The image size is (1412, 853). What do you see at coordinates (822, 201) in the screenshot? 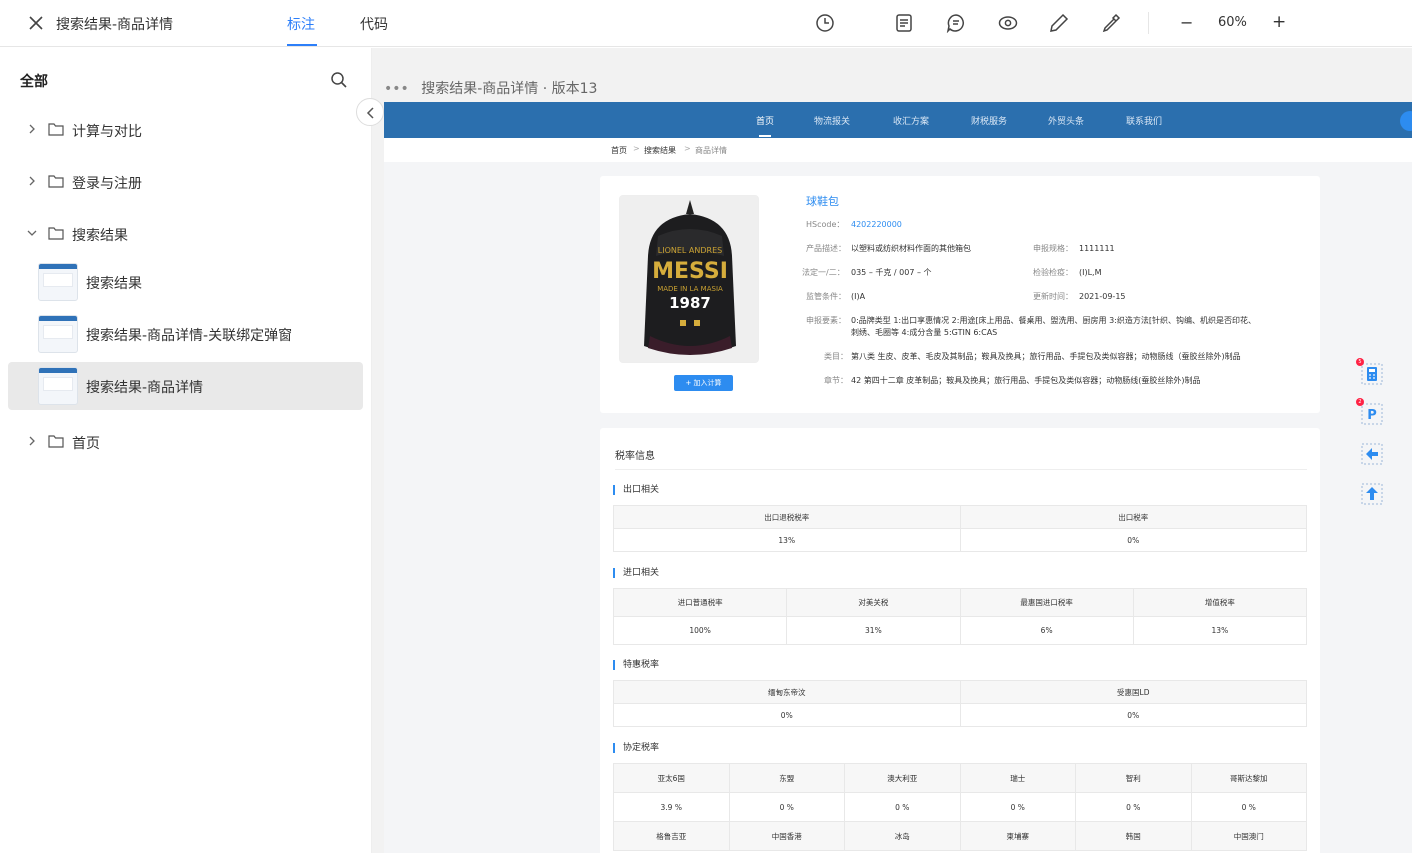
I see `product-name: 球鞋包` at bounding box center [822, 201].